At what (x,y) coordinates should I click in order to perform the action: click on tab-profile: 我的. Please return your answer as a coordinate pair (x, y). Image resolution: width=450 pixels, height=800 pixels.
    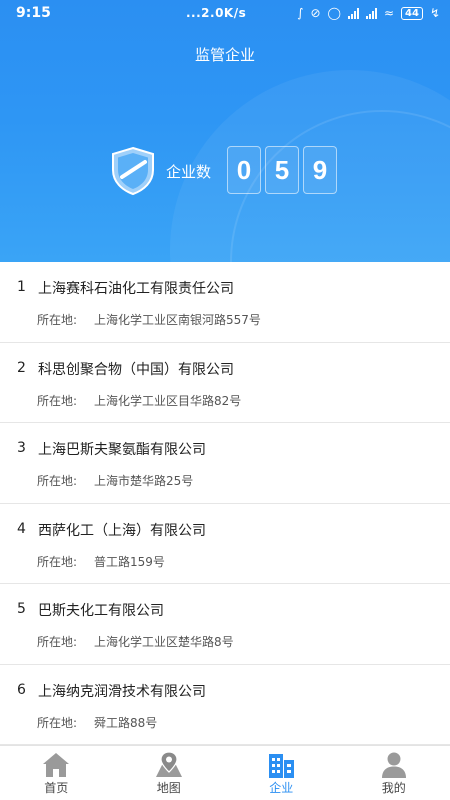
    Looking at the image, I should click on (394, 773).